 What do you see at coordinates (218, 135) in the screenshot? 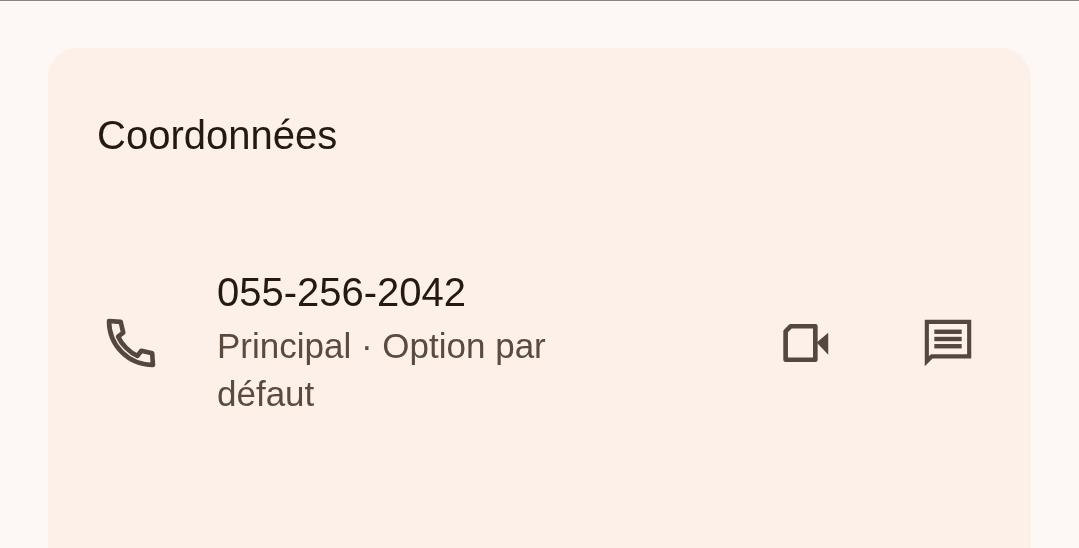
I see `card-title: Coordonnées` at bounding box center [218, 135].